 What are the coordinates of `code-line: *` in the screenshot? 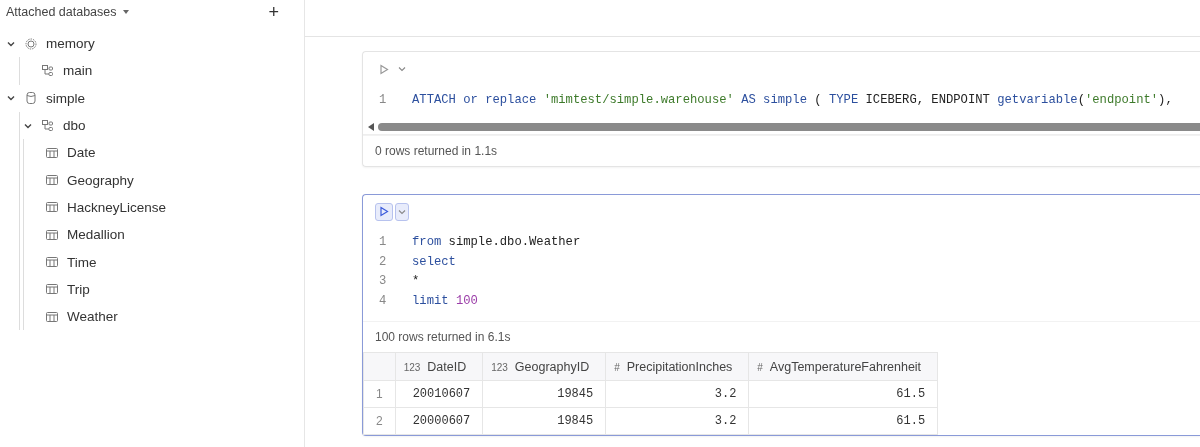 It's located at (416, 281).